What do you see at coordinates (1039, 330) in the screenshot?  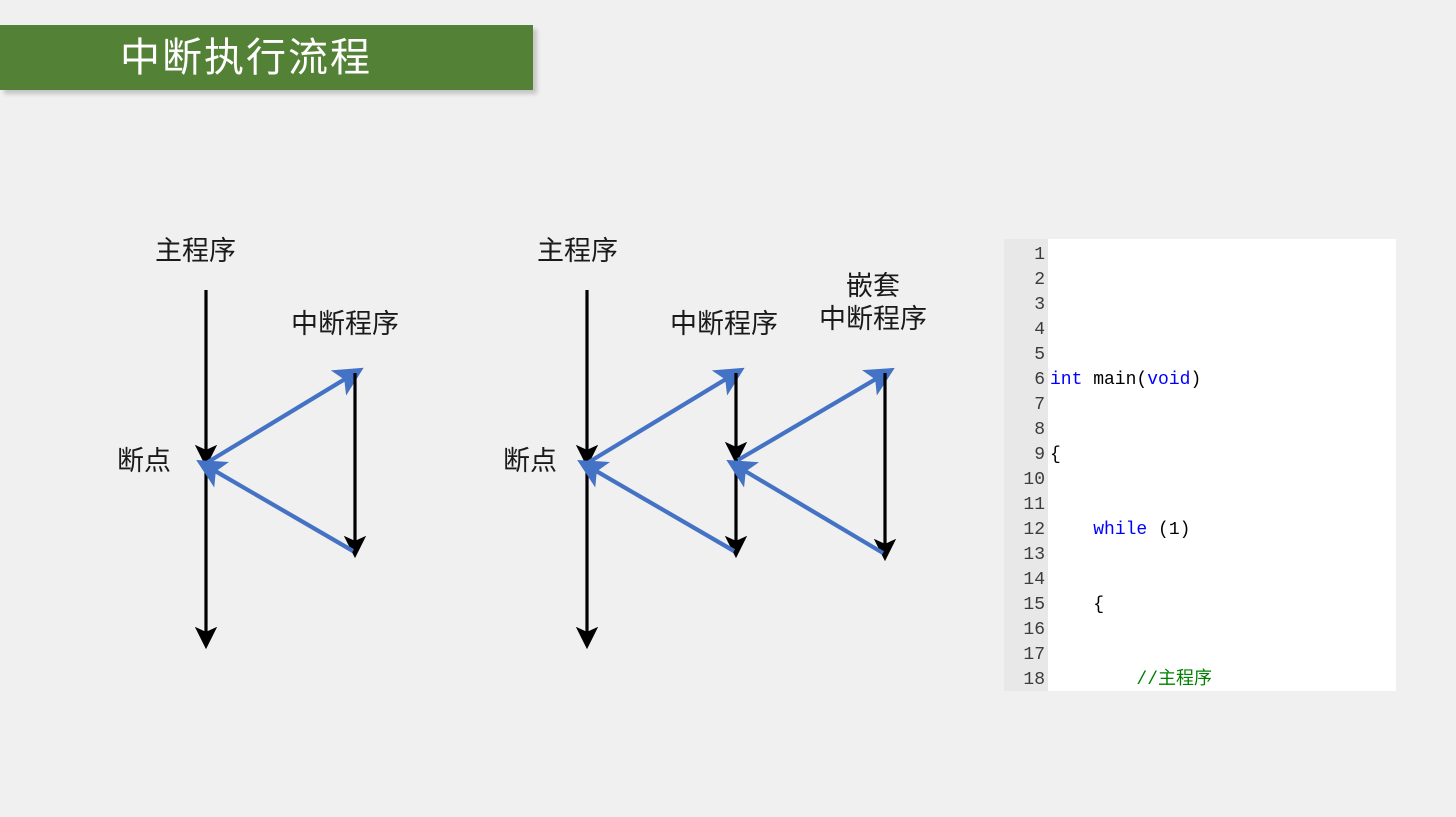 I see `line-number: 4` at bounding box center [1039, 330].